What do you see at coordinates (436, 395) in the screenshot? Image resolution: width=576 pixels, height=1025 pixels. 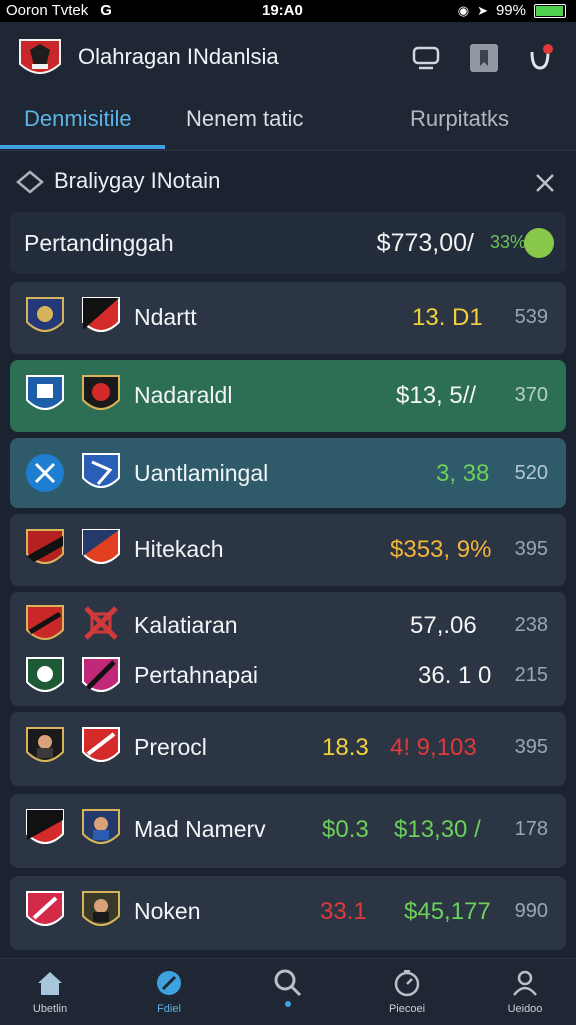 I see `match-value: $13, 5//` at bounding box center [436, 395].